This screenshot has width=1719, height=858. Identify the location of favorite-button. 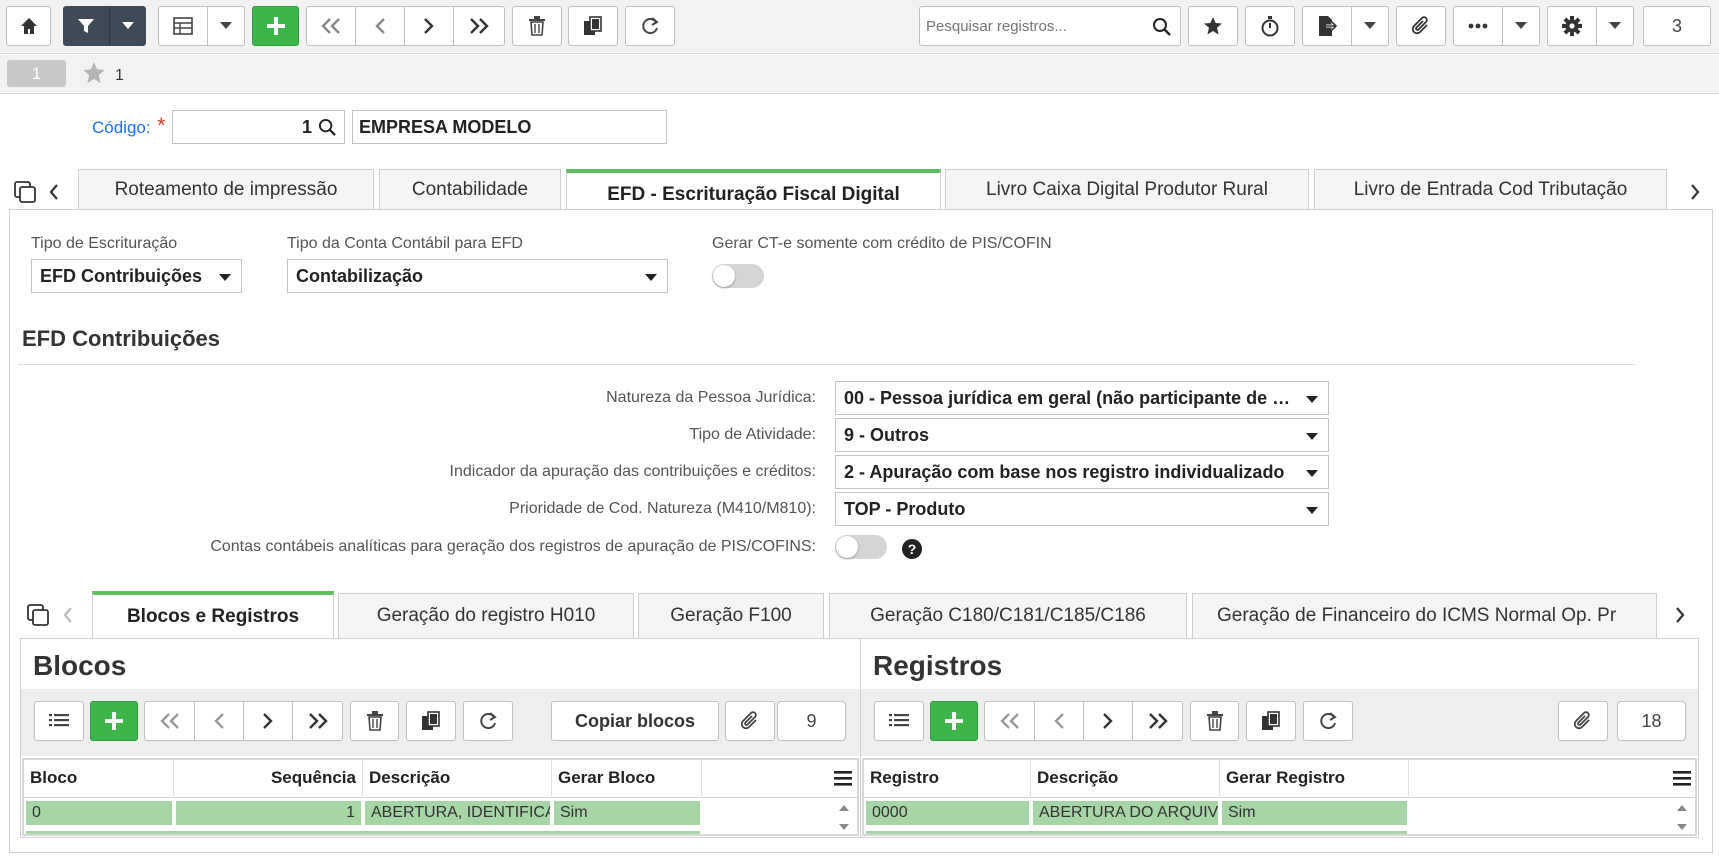
(1213, 26).